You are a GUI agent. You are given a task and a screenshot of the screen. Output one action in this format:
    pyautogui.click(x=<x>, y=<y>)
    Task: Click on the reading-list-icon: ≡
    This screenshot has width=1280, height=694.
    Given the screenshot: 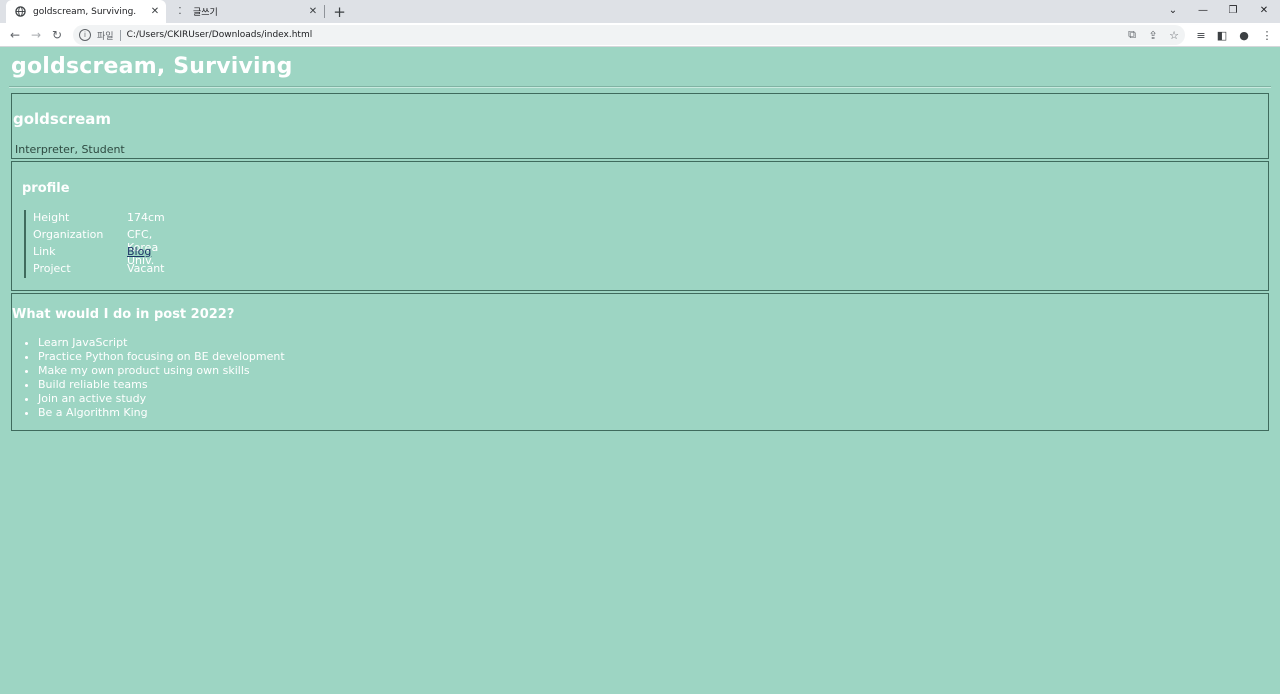 What is the action you would take?
    pyautogui.click(x=1201, y=35)
    